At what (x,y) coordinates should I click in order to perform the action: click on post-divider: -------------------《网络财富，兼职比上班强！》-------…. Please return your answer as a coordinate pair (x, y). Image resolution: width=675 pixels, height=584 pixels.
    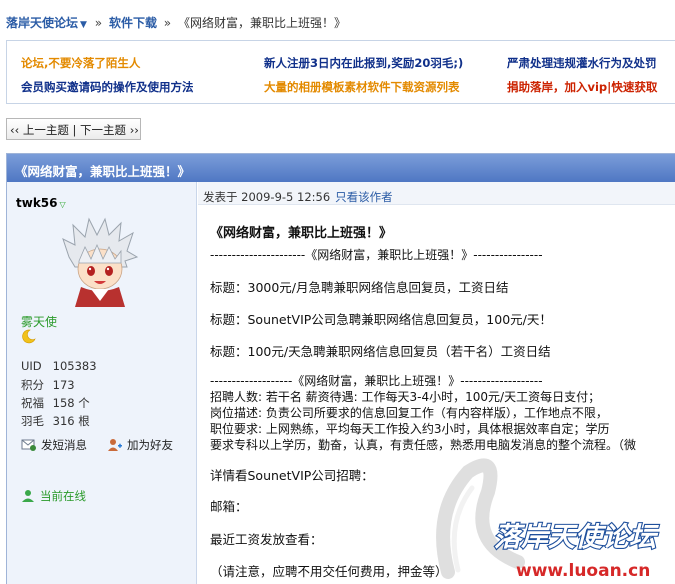
    Looking at the image, I should click on (376, 381).